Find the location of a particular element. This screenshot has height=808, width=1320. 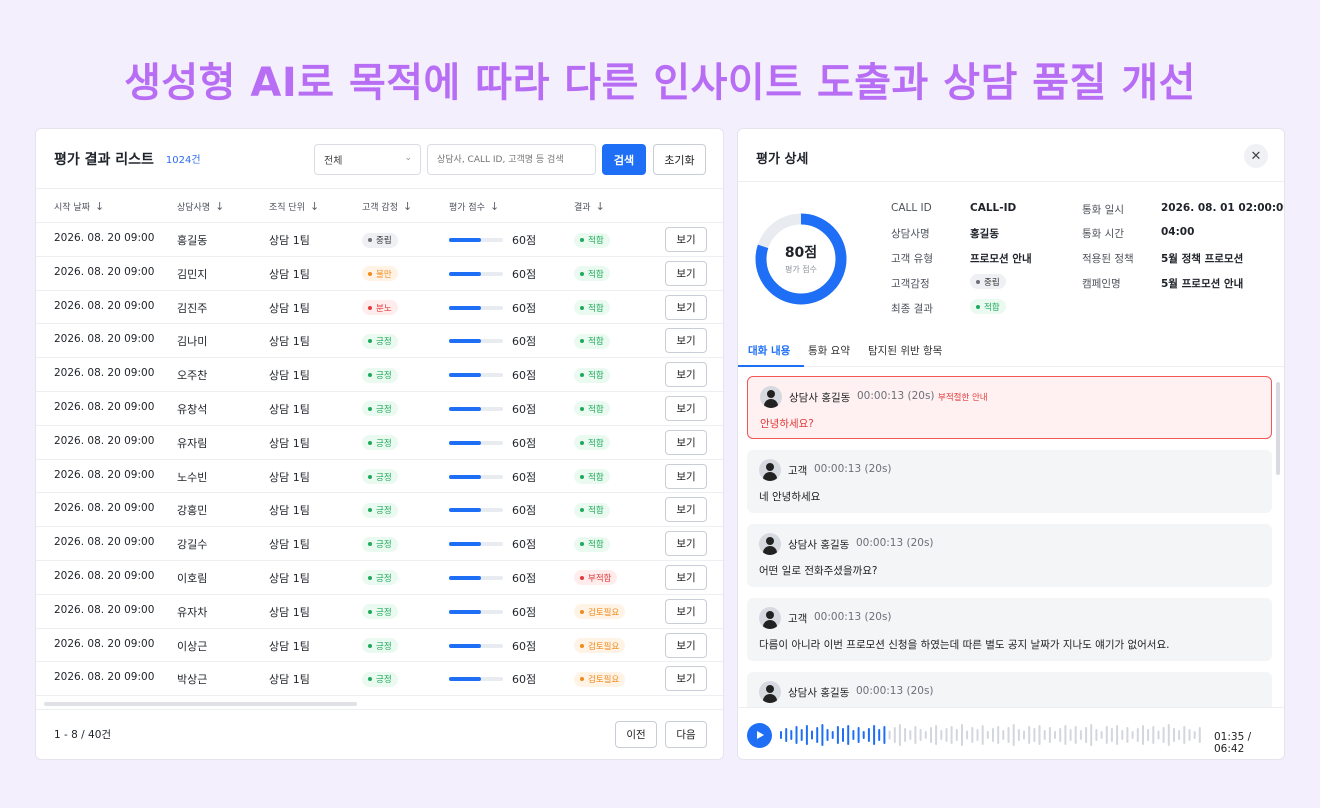

vertical-scrollbar is located at coordinates (1278, 428).